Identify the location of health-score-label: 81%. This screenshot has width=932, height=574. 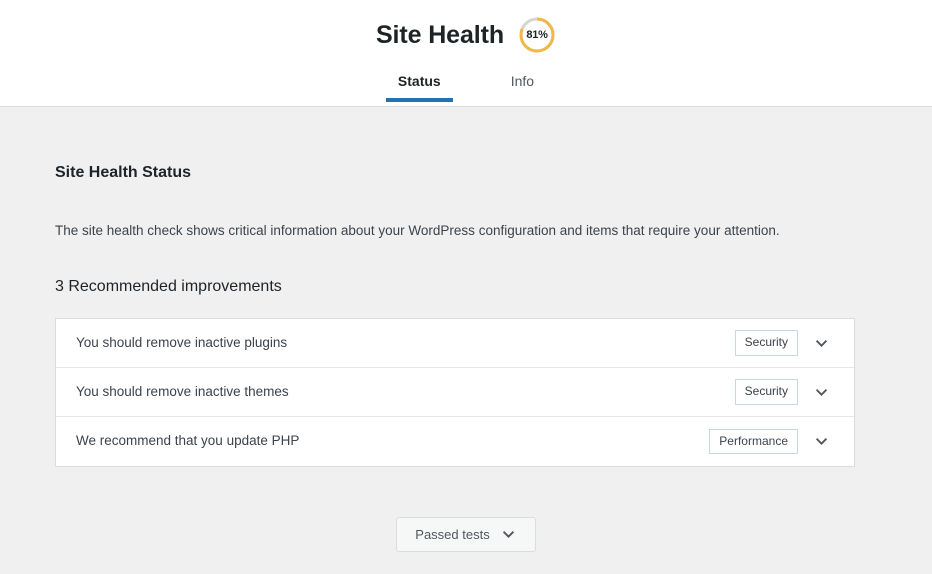
(537, 35).